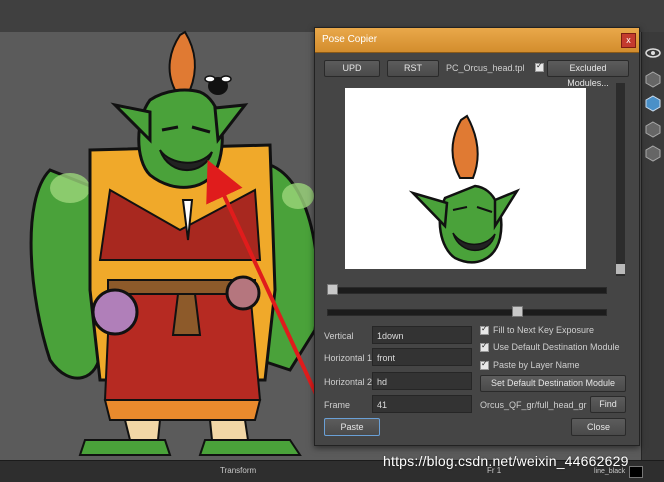  Describe the element at coordinates (332, 289) in the screenshot. I see `slider-1-thumb` at that location.